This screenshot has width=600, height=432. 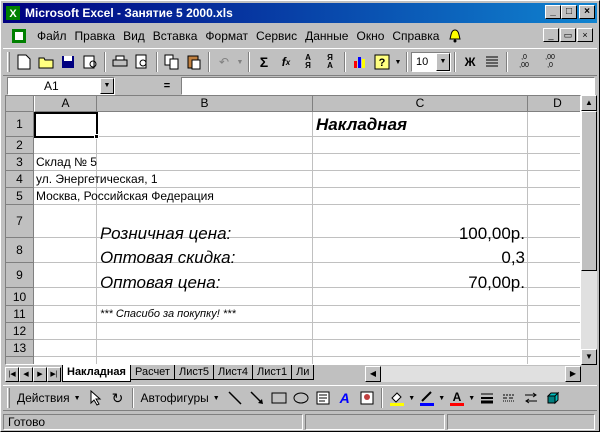 What do you see at coordinates (52, 36) in the screenshot?
I see `menu-file: Файл` at bounding box center [52, 36].